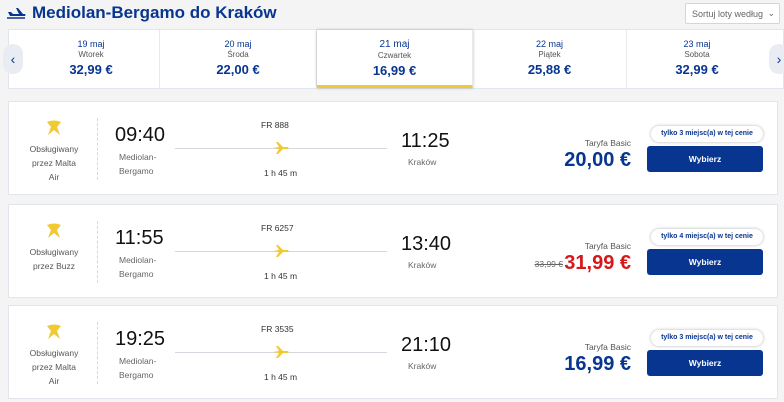 This screenshot has width=784, height=402. Describe the element at coordinates (425, 141) in the screenshot. I see `arrival-time: 11:25` at that location.